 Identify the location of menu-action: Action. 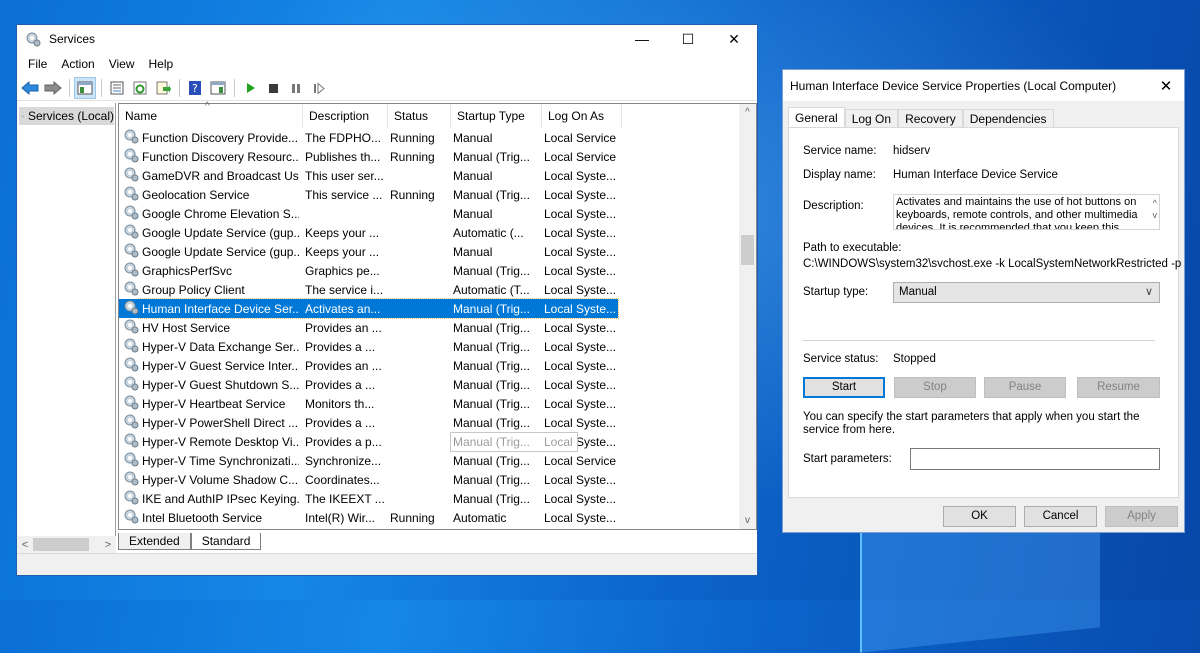
(77, 64).